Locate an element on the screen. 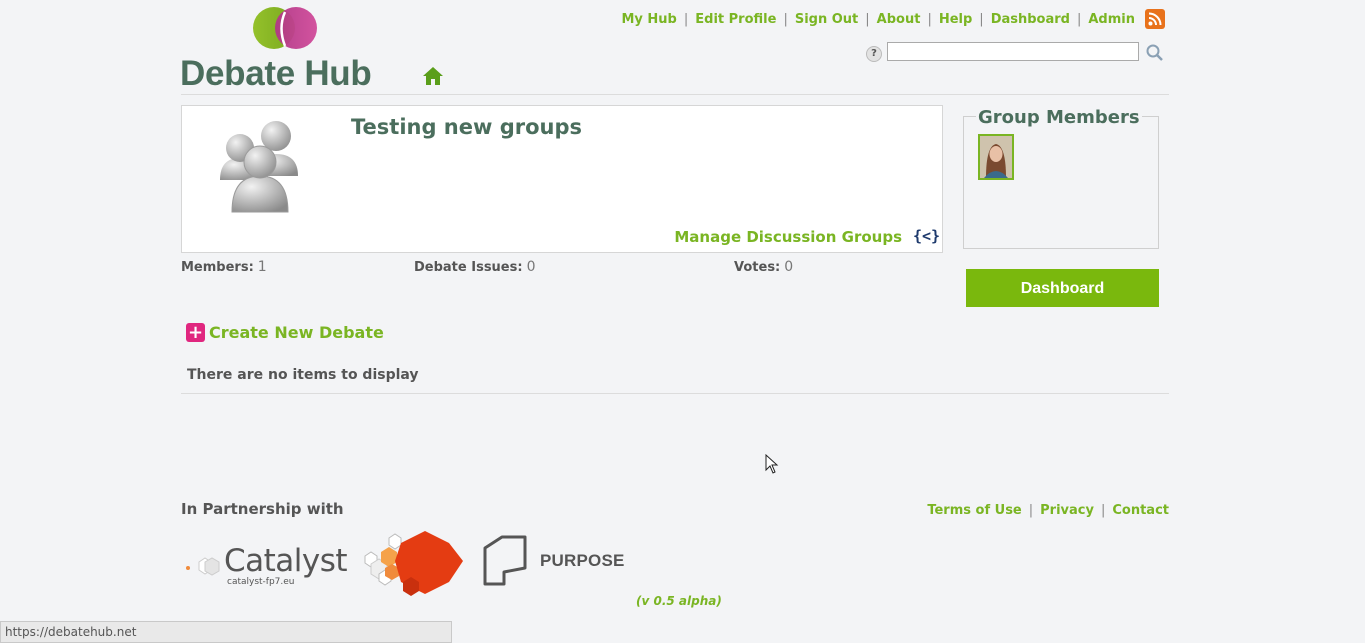 The height and width of the screenshot is (643, 1365). nav-sign-out: Sign Out is located at coordinates (826, 19).